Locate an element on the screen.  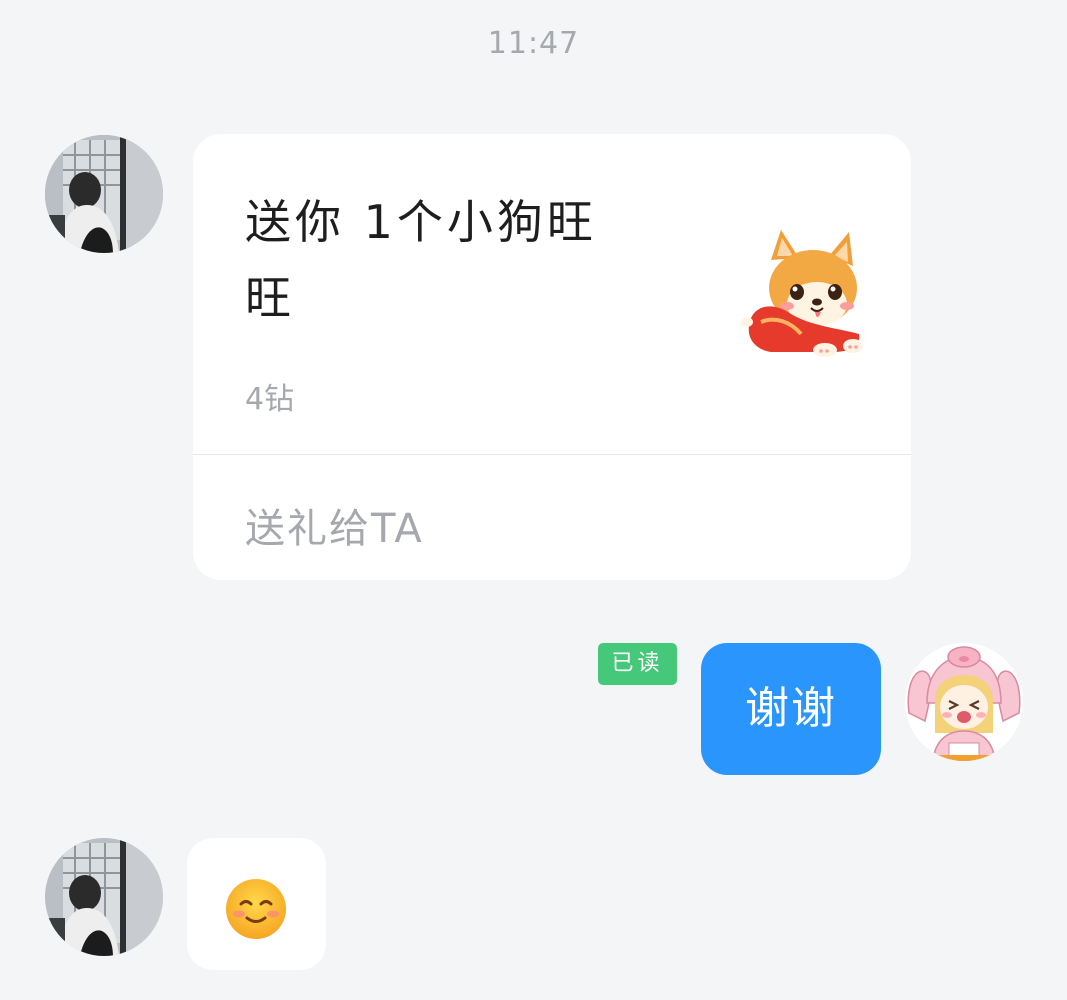
message-timestamp: 11:47 is located at coordinates (533, 43).